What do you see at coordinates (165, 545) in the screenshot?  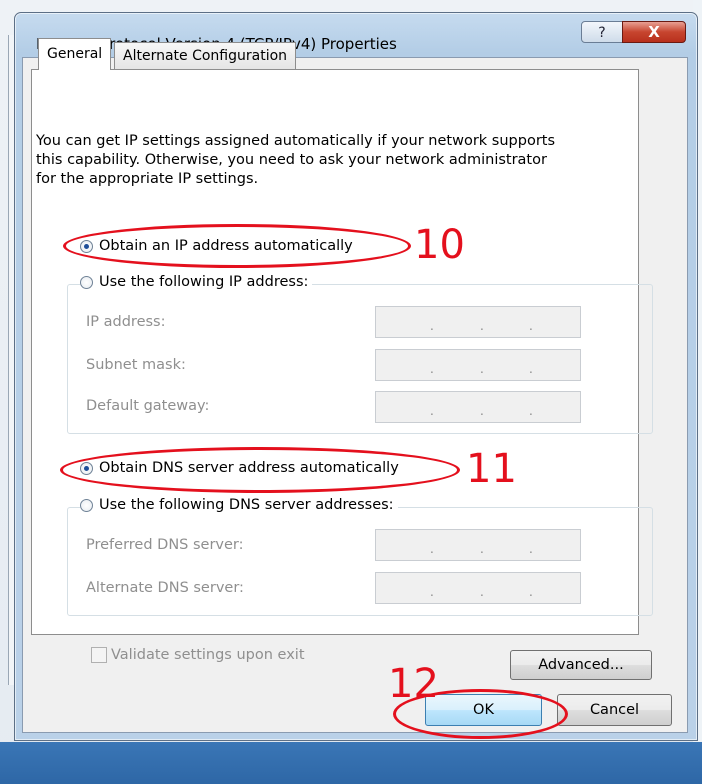 I see `preferred-dns-label: Preferred DNS server:` at bounding box center [165, 545].